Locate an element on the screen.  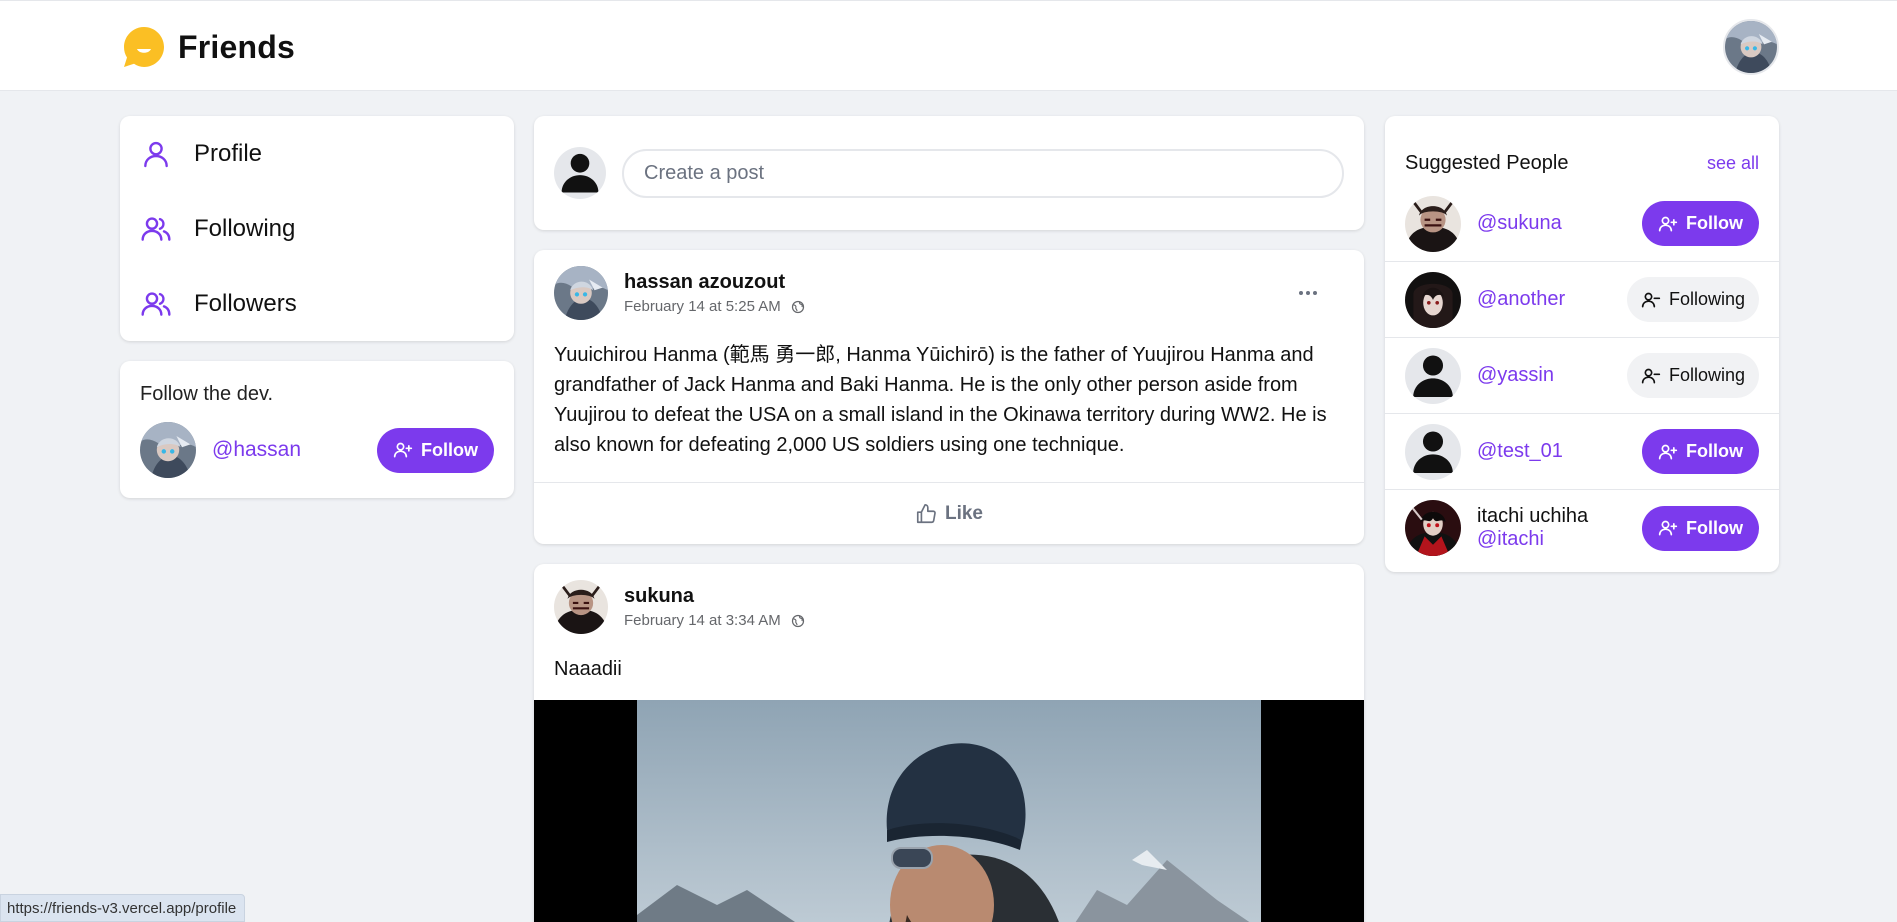
status-bar-url: https://friends-v3.vercel.app/profile is located at coordinates (123, 908).